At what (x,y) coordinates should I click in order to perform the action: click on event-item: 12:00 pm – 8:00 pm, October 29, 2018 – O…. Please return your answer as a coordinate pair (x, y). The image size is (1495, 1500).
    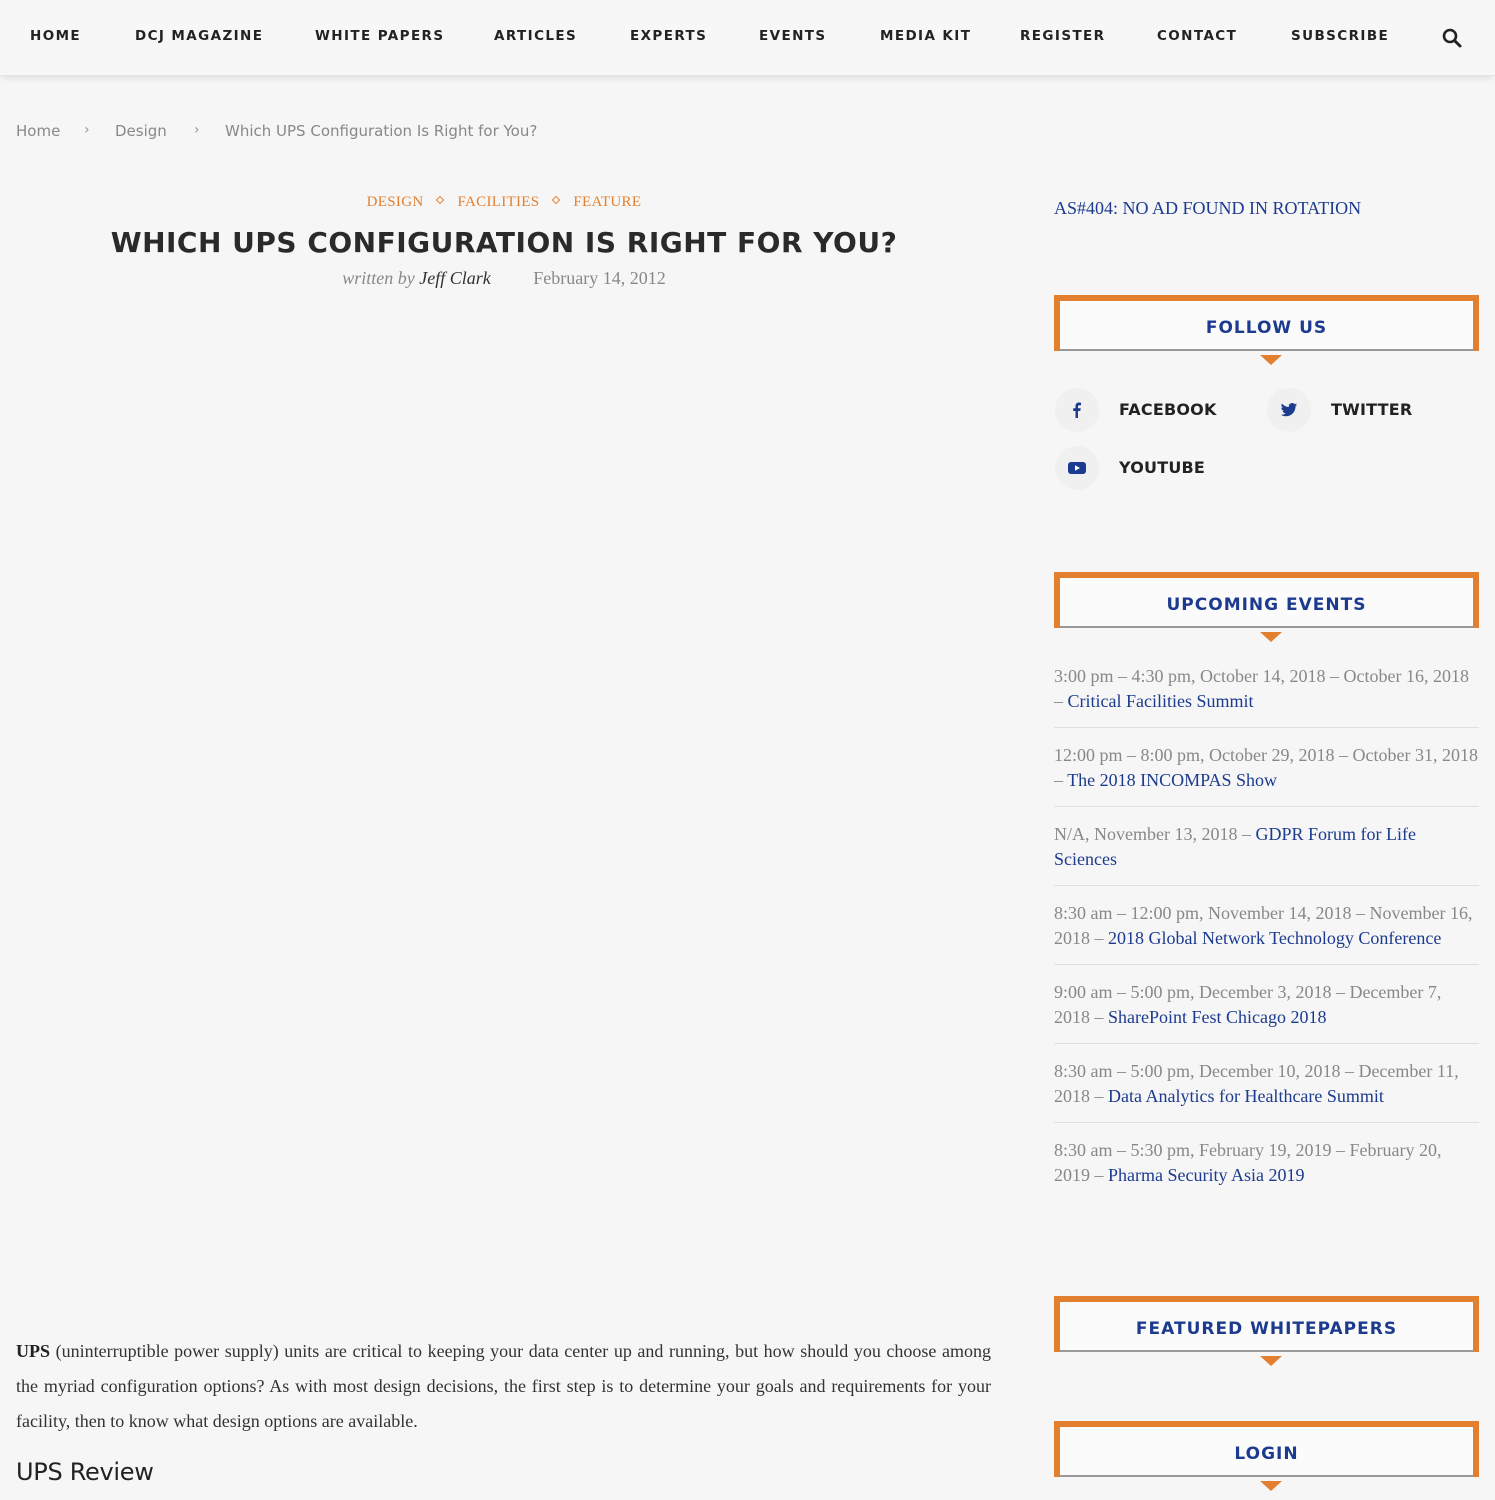
    Looking at the image, I should click on (1266, 774).